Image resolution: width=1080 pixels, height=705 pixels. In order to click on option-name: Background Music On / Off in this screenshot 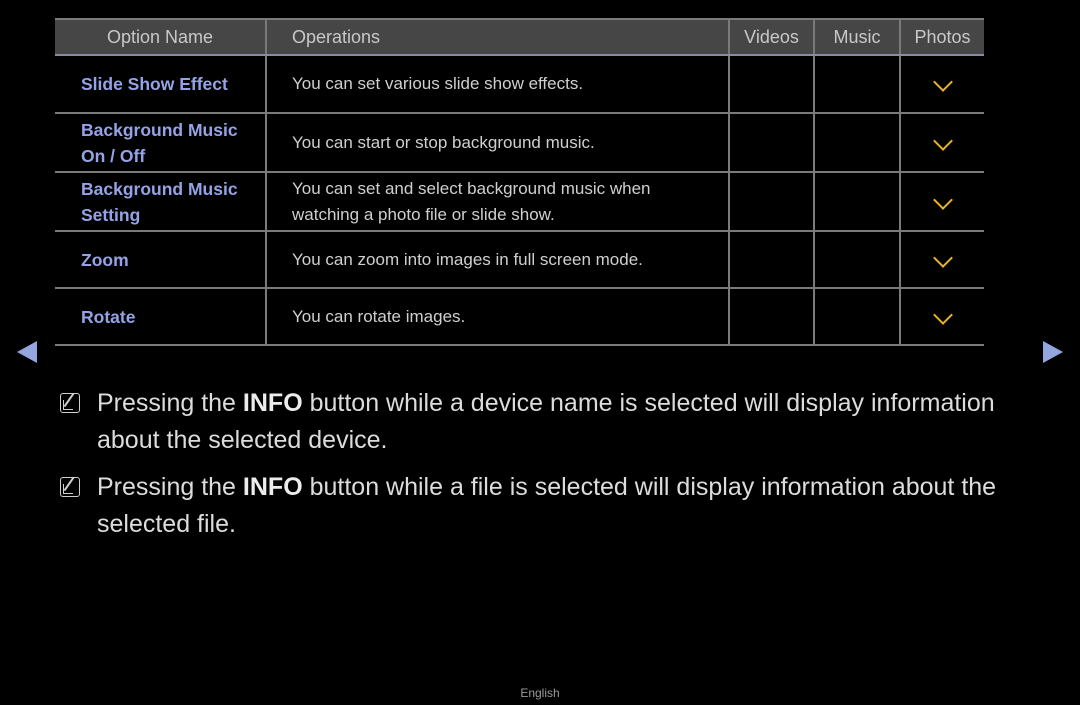, I will do `click(160, 143)`.